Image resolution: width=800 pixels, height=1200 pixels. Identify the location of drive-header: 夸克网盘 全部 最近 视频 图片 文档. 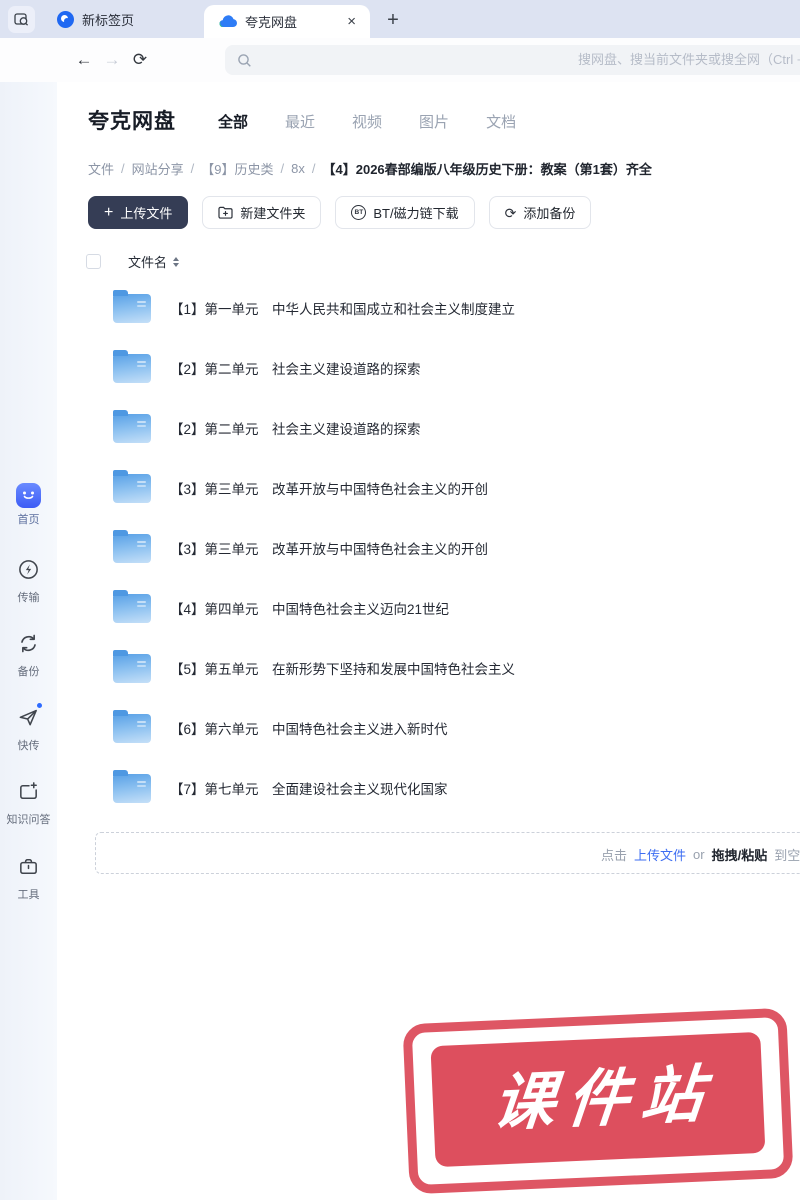
(302, 120).